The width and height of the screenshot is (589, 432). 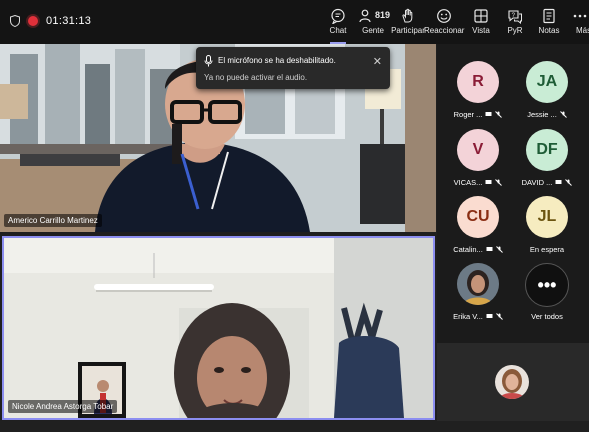 What do you see at coordinates (408, 30) in the screenshot?
I see `raise-hand-label: Participar` at bounding box center [408, 30].